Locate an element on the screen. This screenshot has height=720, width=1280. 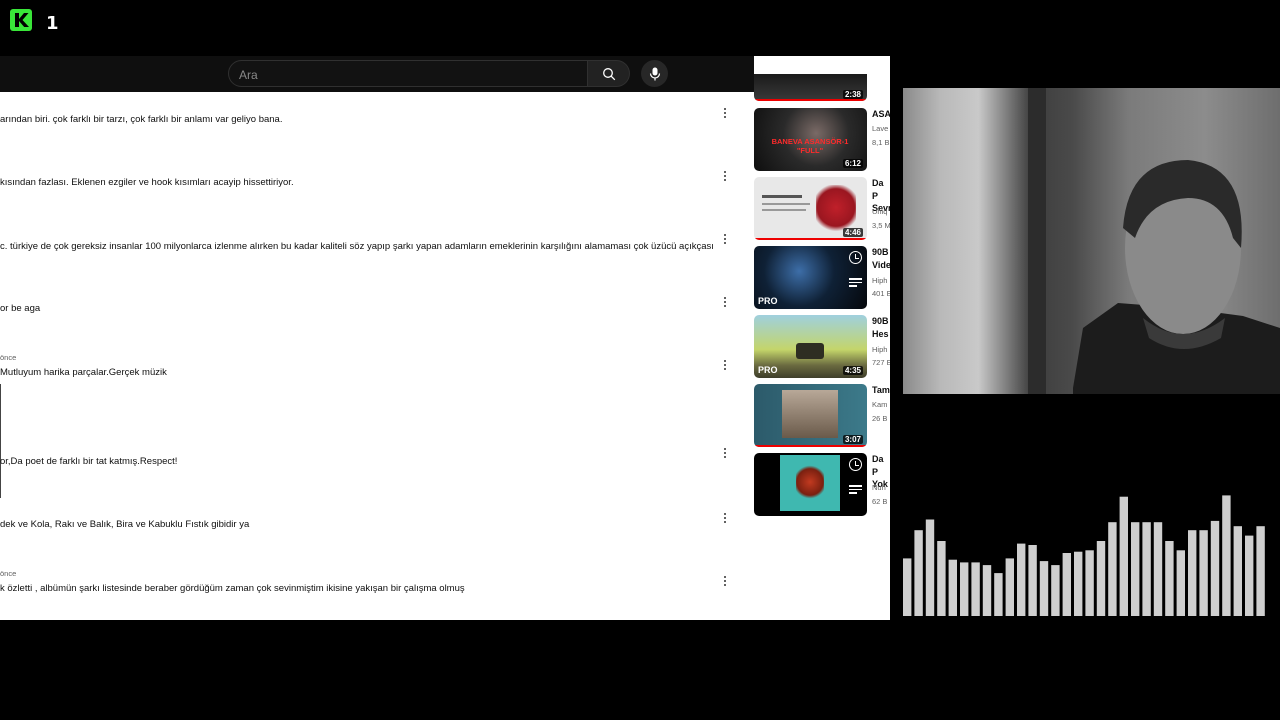
thumbnail-photo is located at coordinates (810, 414).